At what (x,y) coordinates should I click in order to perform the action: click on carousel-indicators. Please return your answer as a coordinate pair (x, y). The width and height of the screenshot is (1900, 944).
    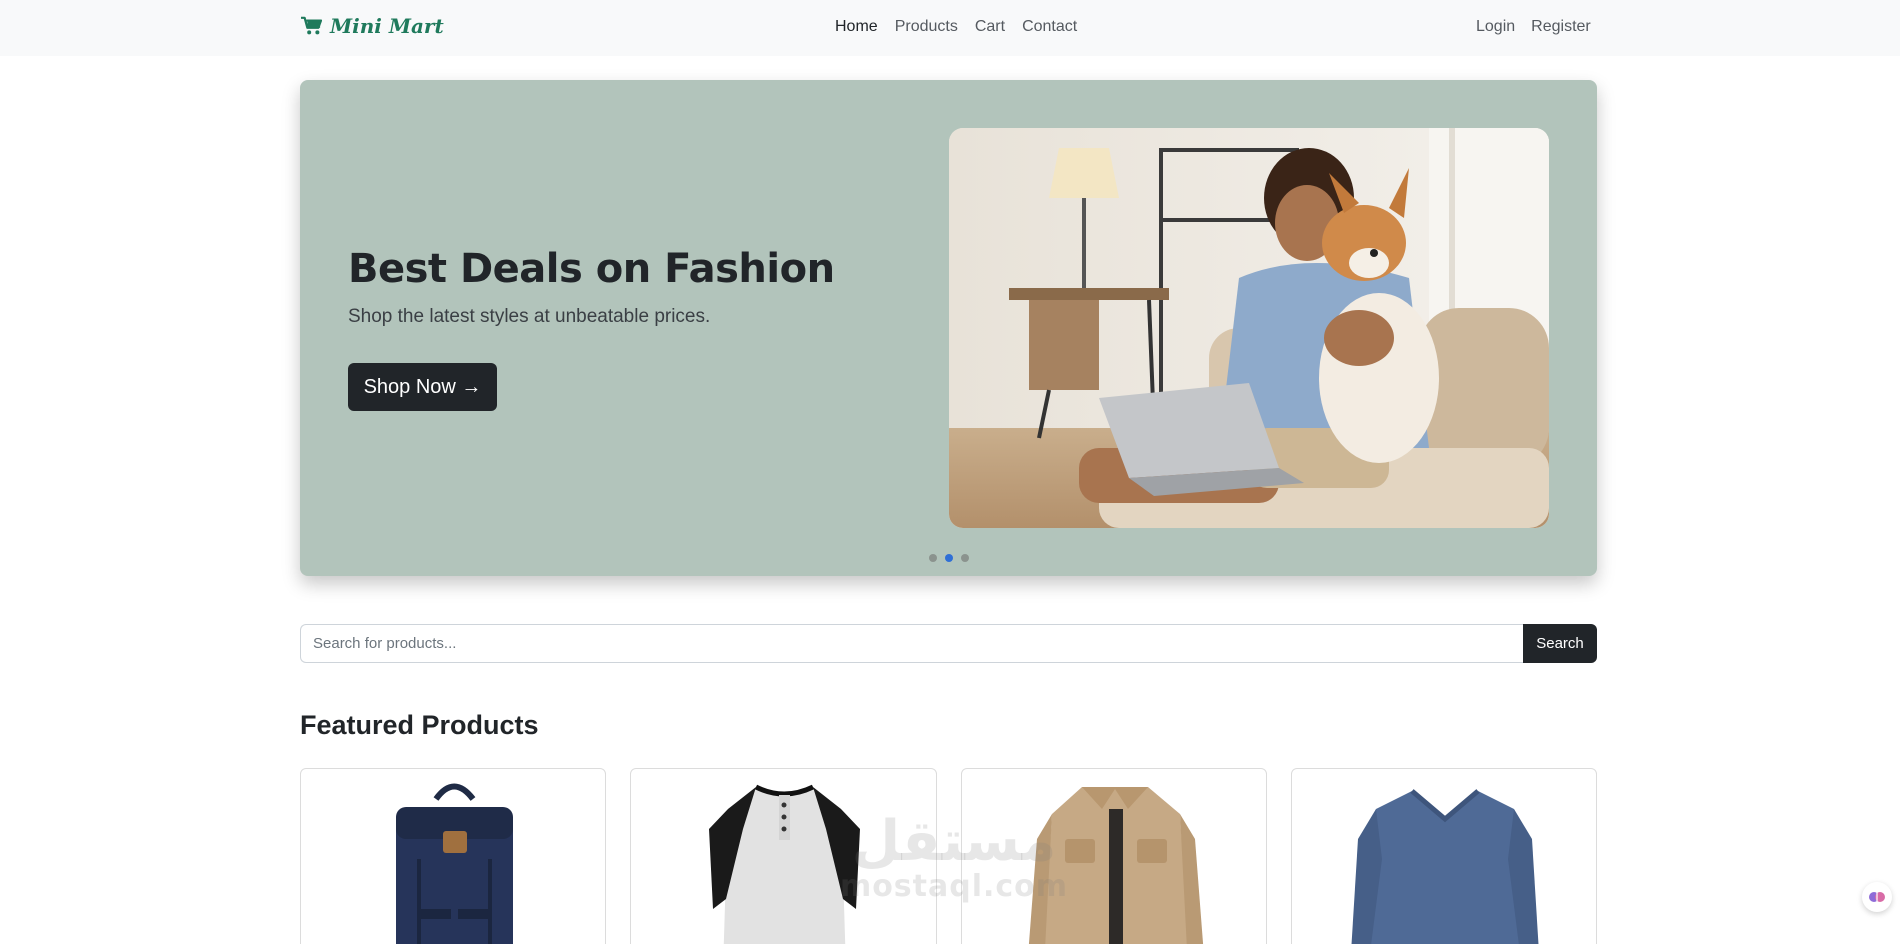
    Looking at the image, I should click on (949, 558).